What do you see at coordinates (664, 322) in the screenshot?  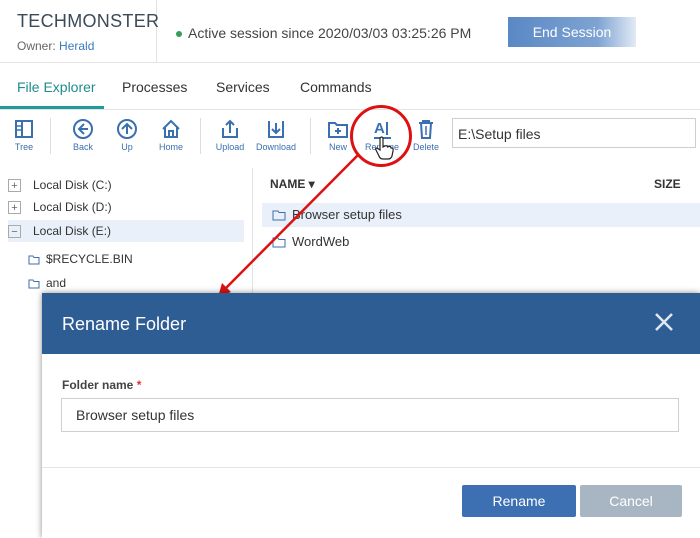 I see `close-icon` at bounding box center [664, 322].